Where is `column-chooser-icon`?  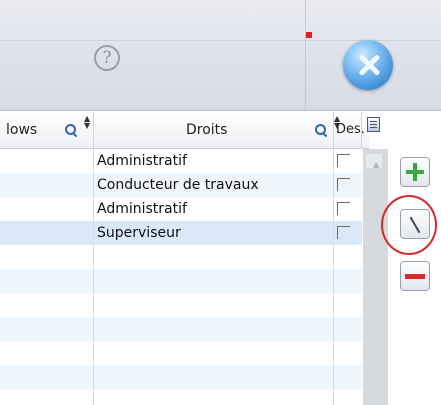 column-chooser-icon is located at coordinates (373, 124).